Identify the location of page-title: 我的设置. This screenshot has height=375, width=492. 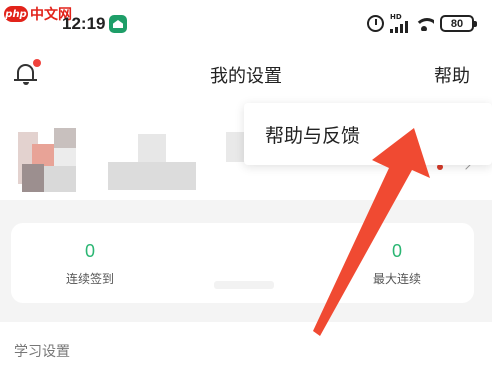
(246, 76).